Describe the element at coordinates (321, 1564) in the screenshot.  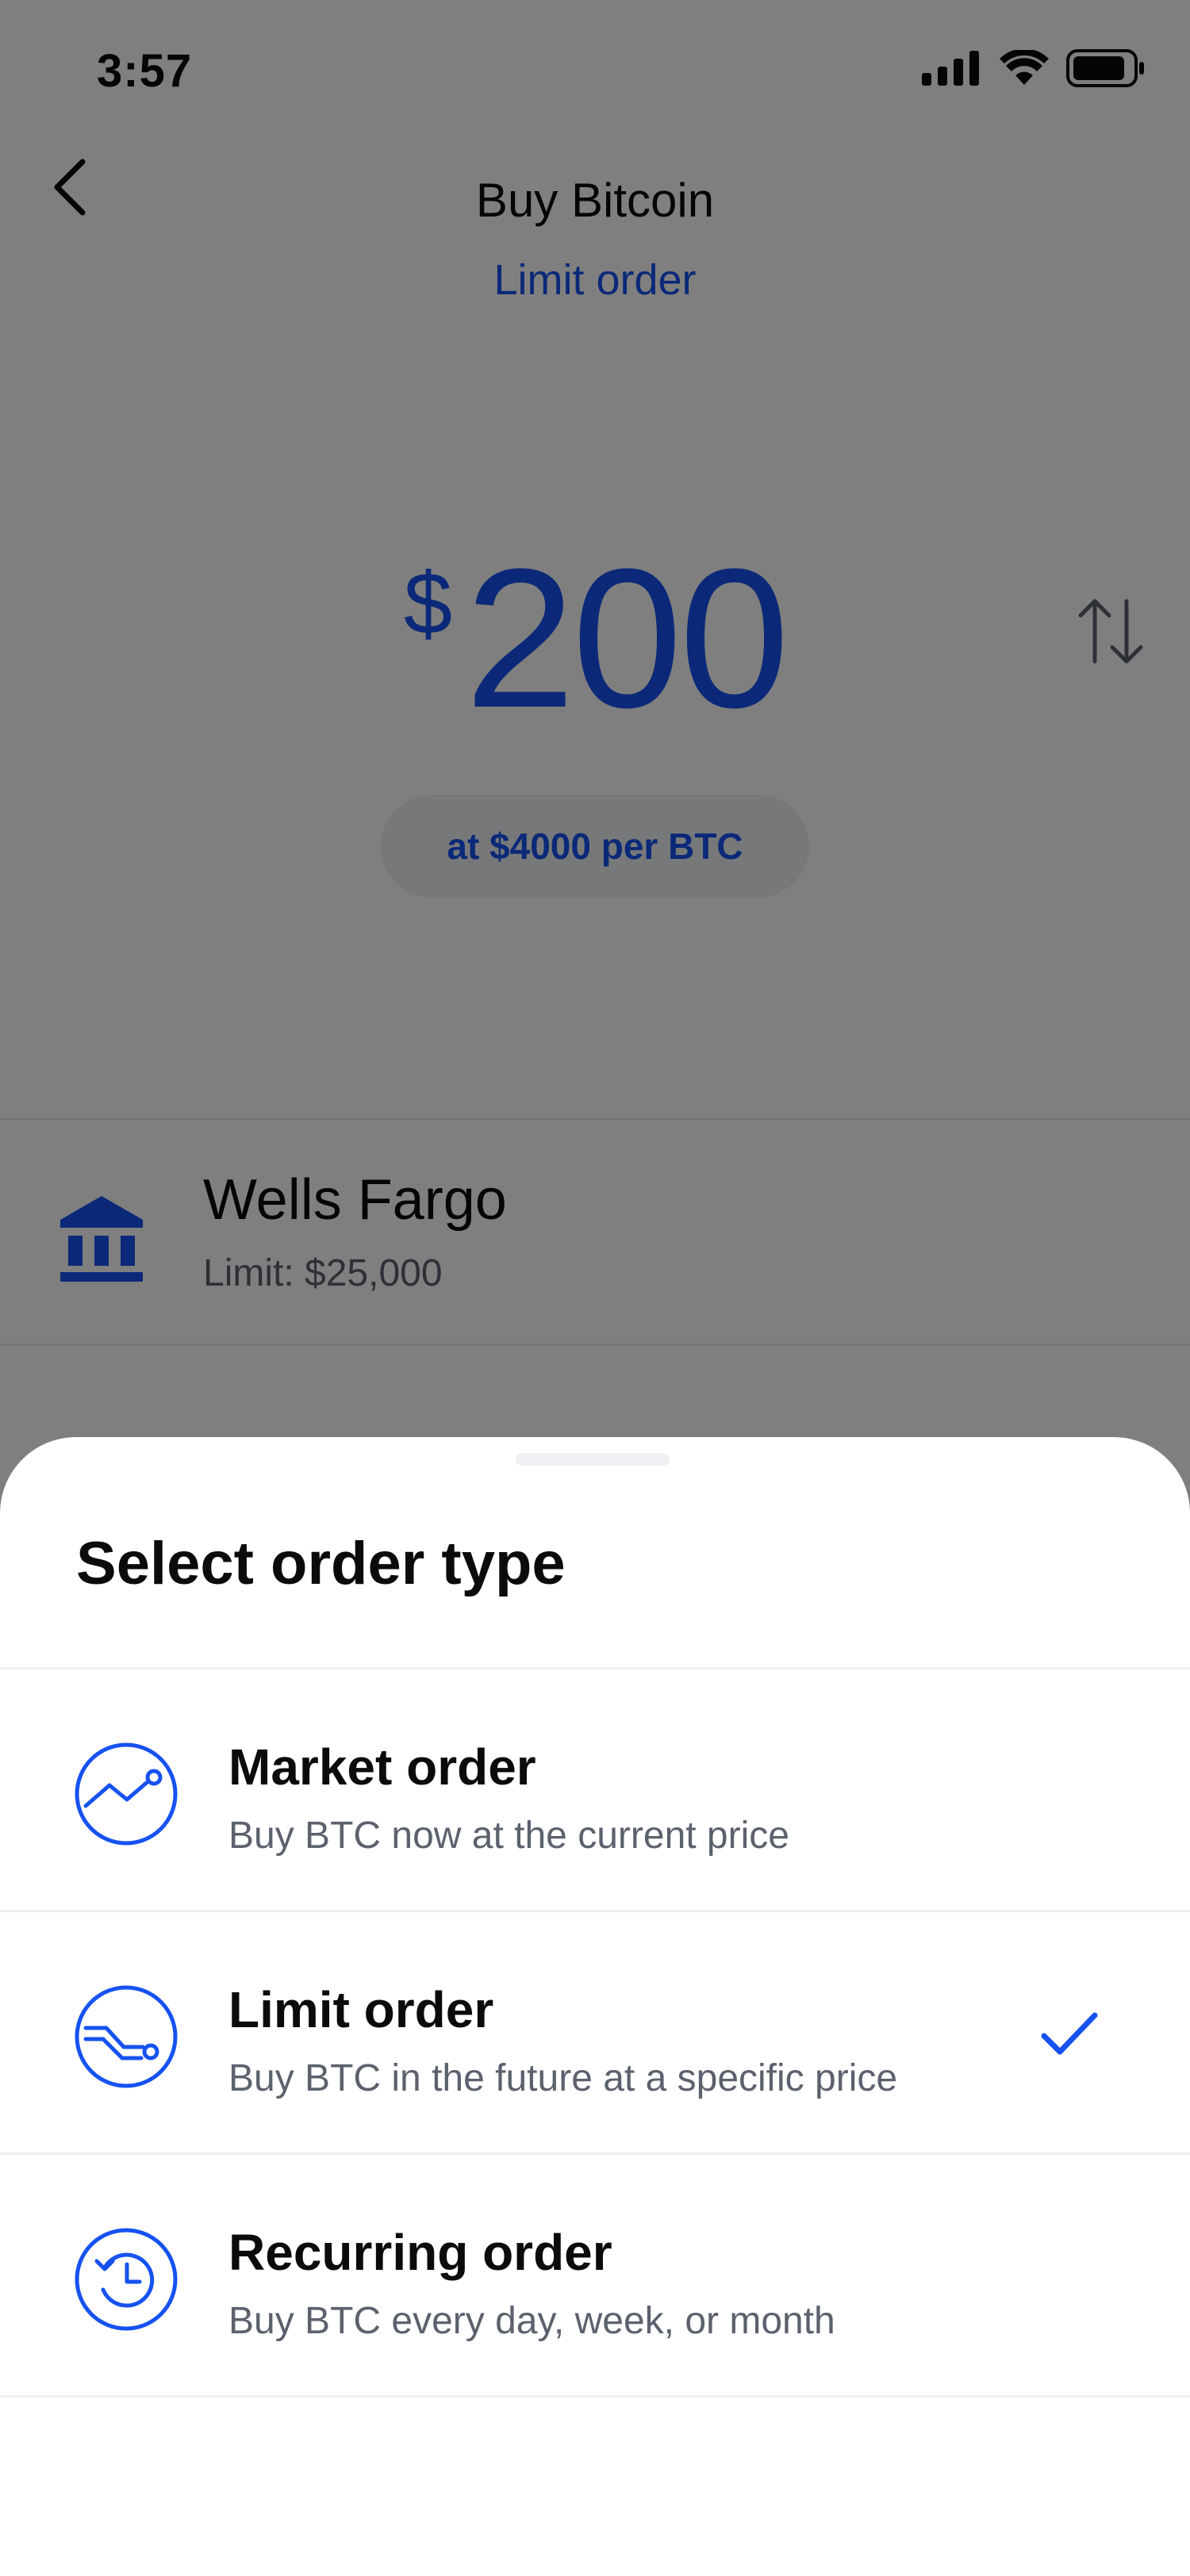
I see `sheet-title: Select order type` at that location.